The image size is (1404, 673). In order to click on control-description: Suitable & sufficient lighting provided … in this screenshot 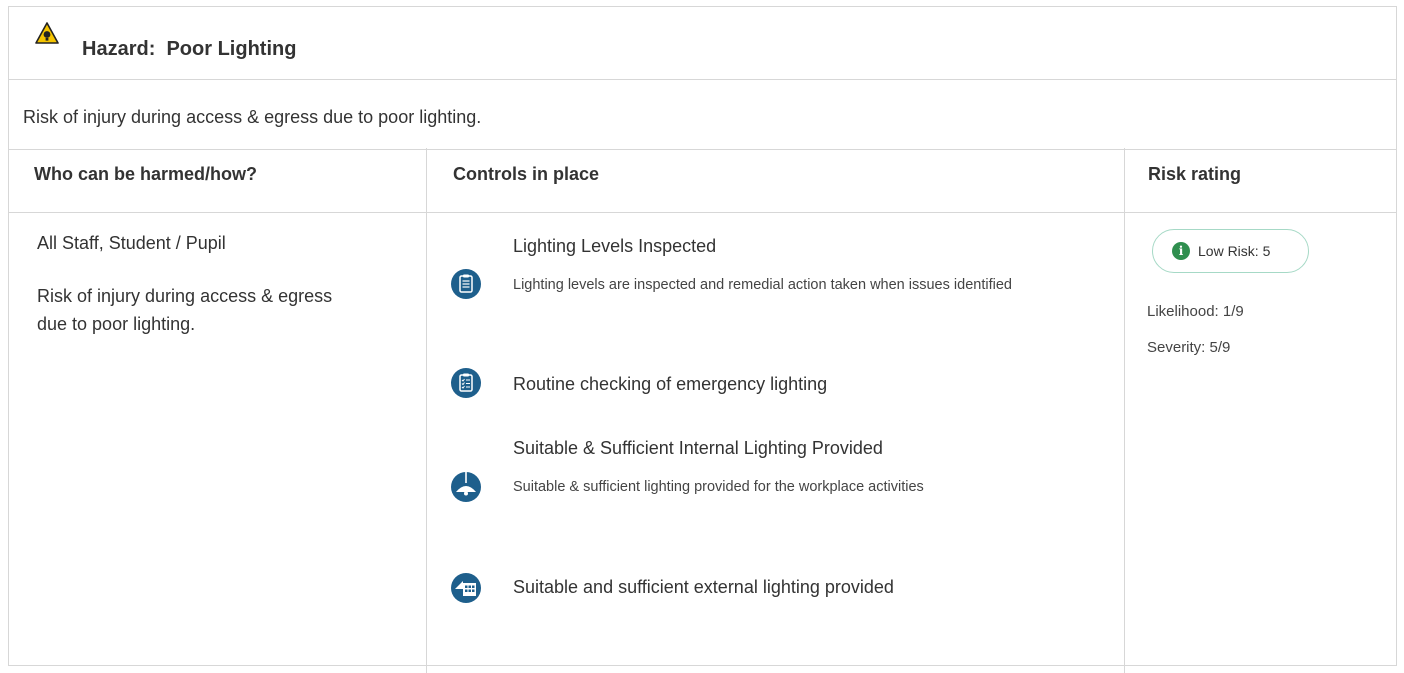, I will do `click(718, 487)`.